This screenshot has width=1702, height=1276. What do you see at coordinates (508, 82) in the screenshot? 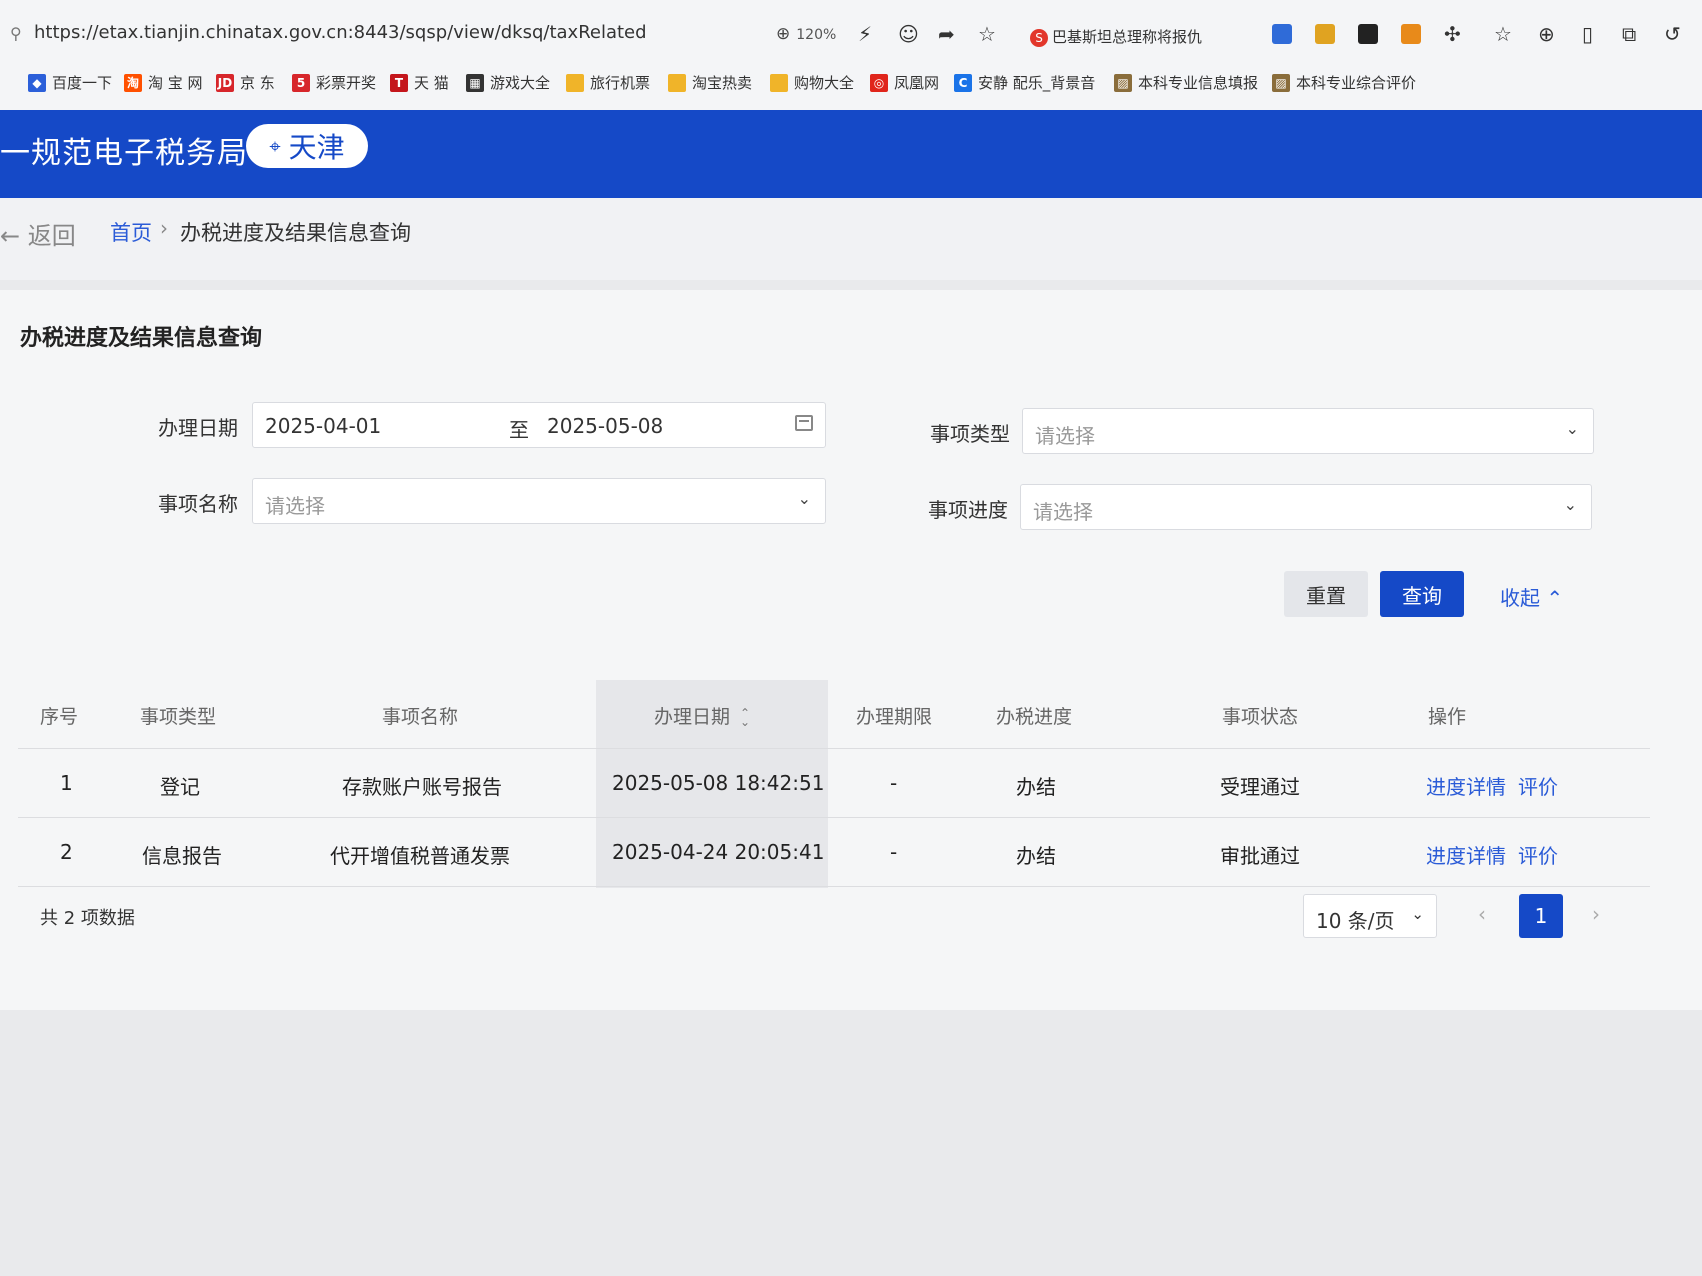
I see `bookmark-item: ▦ 游戏大全` at bounding box center [508, 82].